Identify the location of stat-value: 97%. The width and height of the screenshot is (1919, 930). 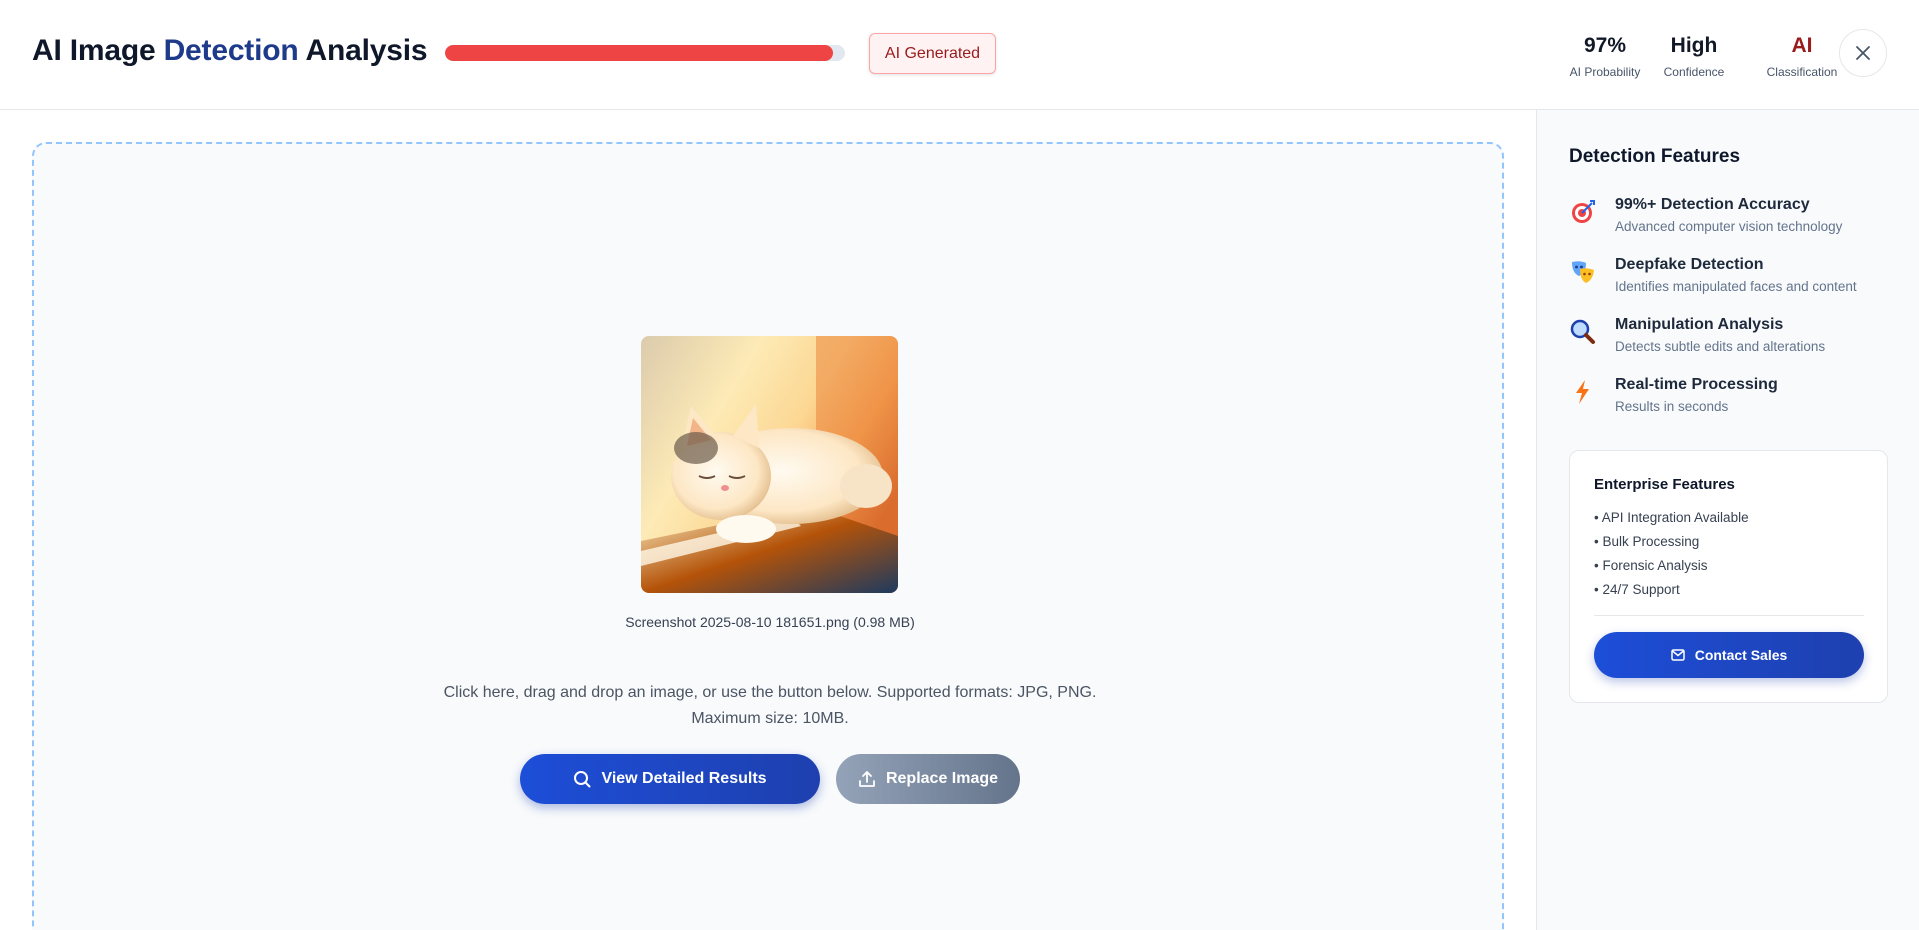
(1605, 45).